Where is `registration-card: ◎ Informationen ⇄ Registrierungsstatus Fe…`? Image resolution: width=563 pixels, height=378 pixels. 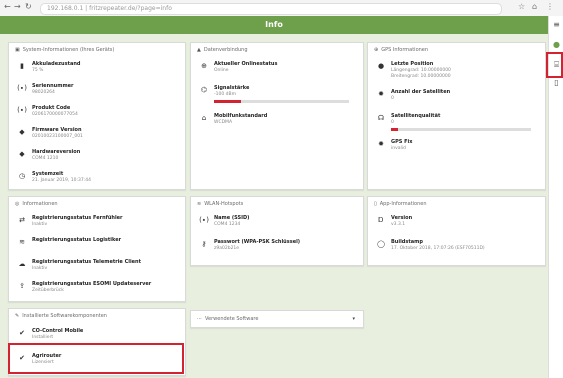
registration-card: ◎ Informationen ⇄ Registrierungsstatus Fe… is located at coordinates (97, 249).